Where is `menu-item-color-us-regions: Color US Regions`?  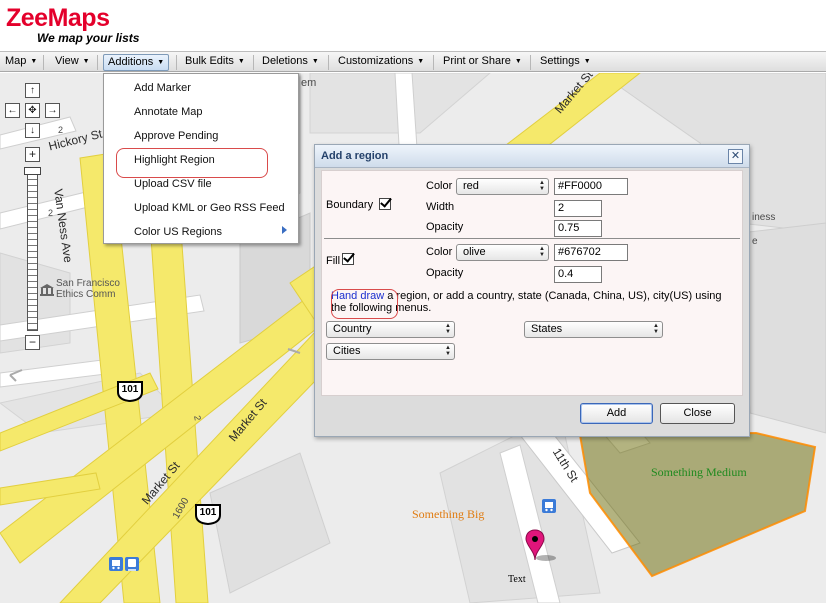 menu-item-color-us-regions: Color US Regions is located at coordinates (178, 232).